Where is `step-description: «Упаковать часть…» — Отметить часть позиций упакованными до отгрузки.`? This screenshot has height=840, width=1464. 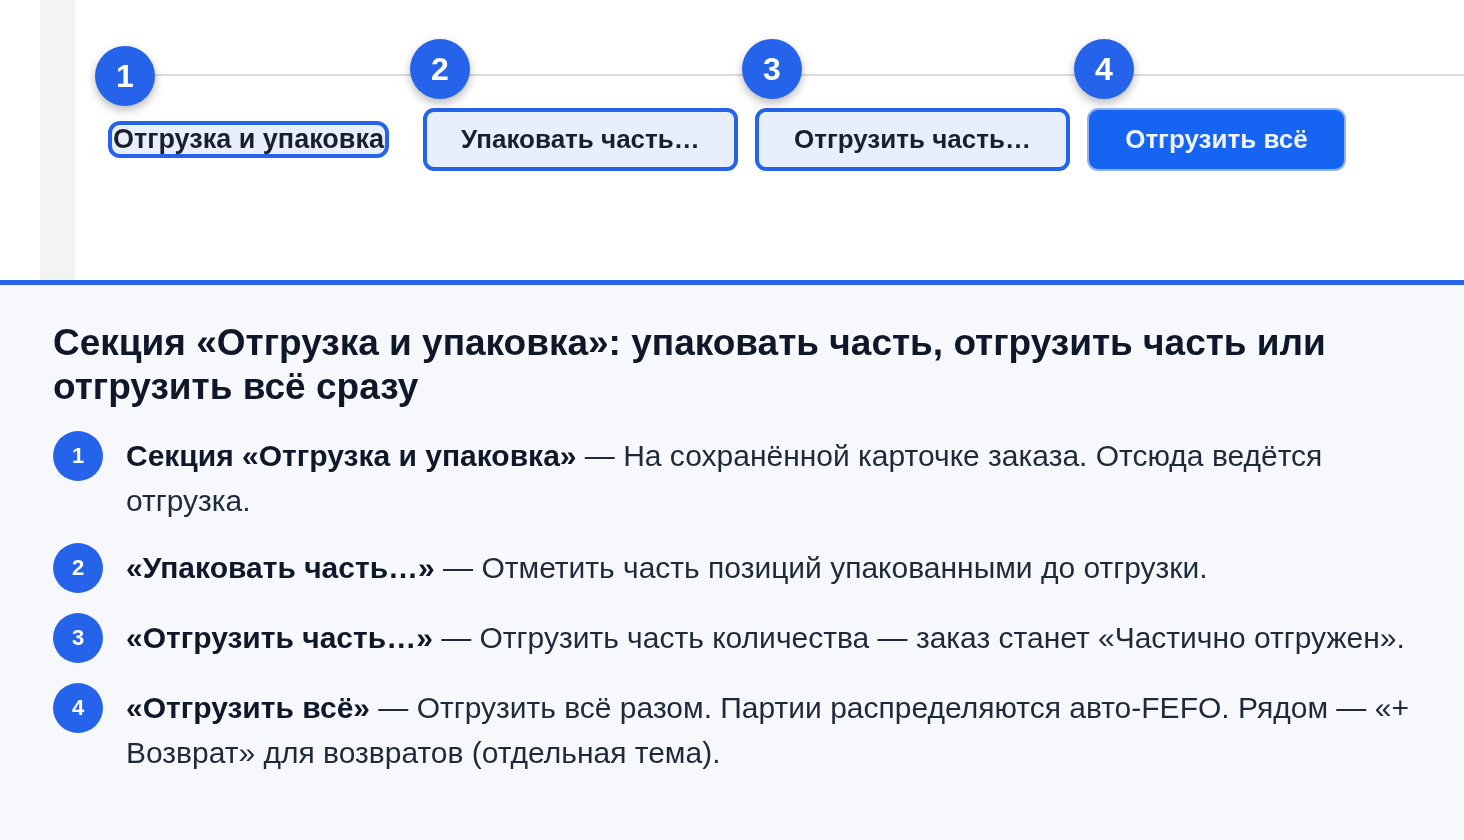
step-description: «Упаковать часть…» — Отметить часть позиций упакованными до отгрузки. is located at coordinates (667, 568).